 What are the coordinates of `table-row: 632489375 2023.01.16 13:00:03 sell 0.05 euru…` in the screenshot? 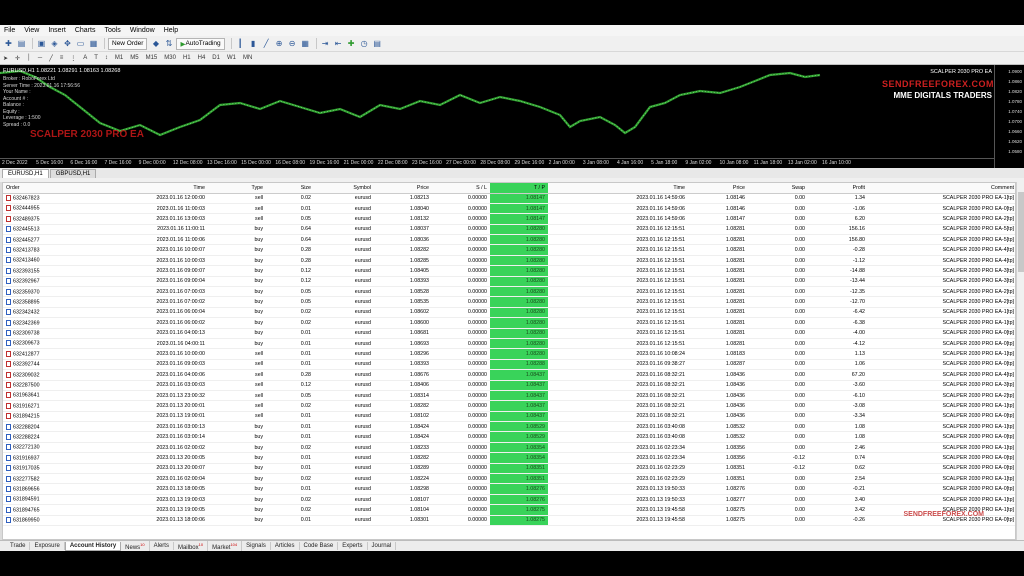 It's located at (509, 219).